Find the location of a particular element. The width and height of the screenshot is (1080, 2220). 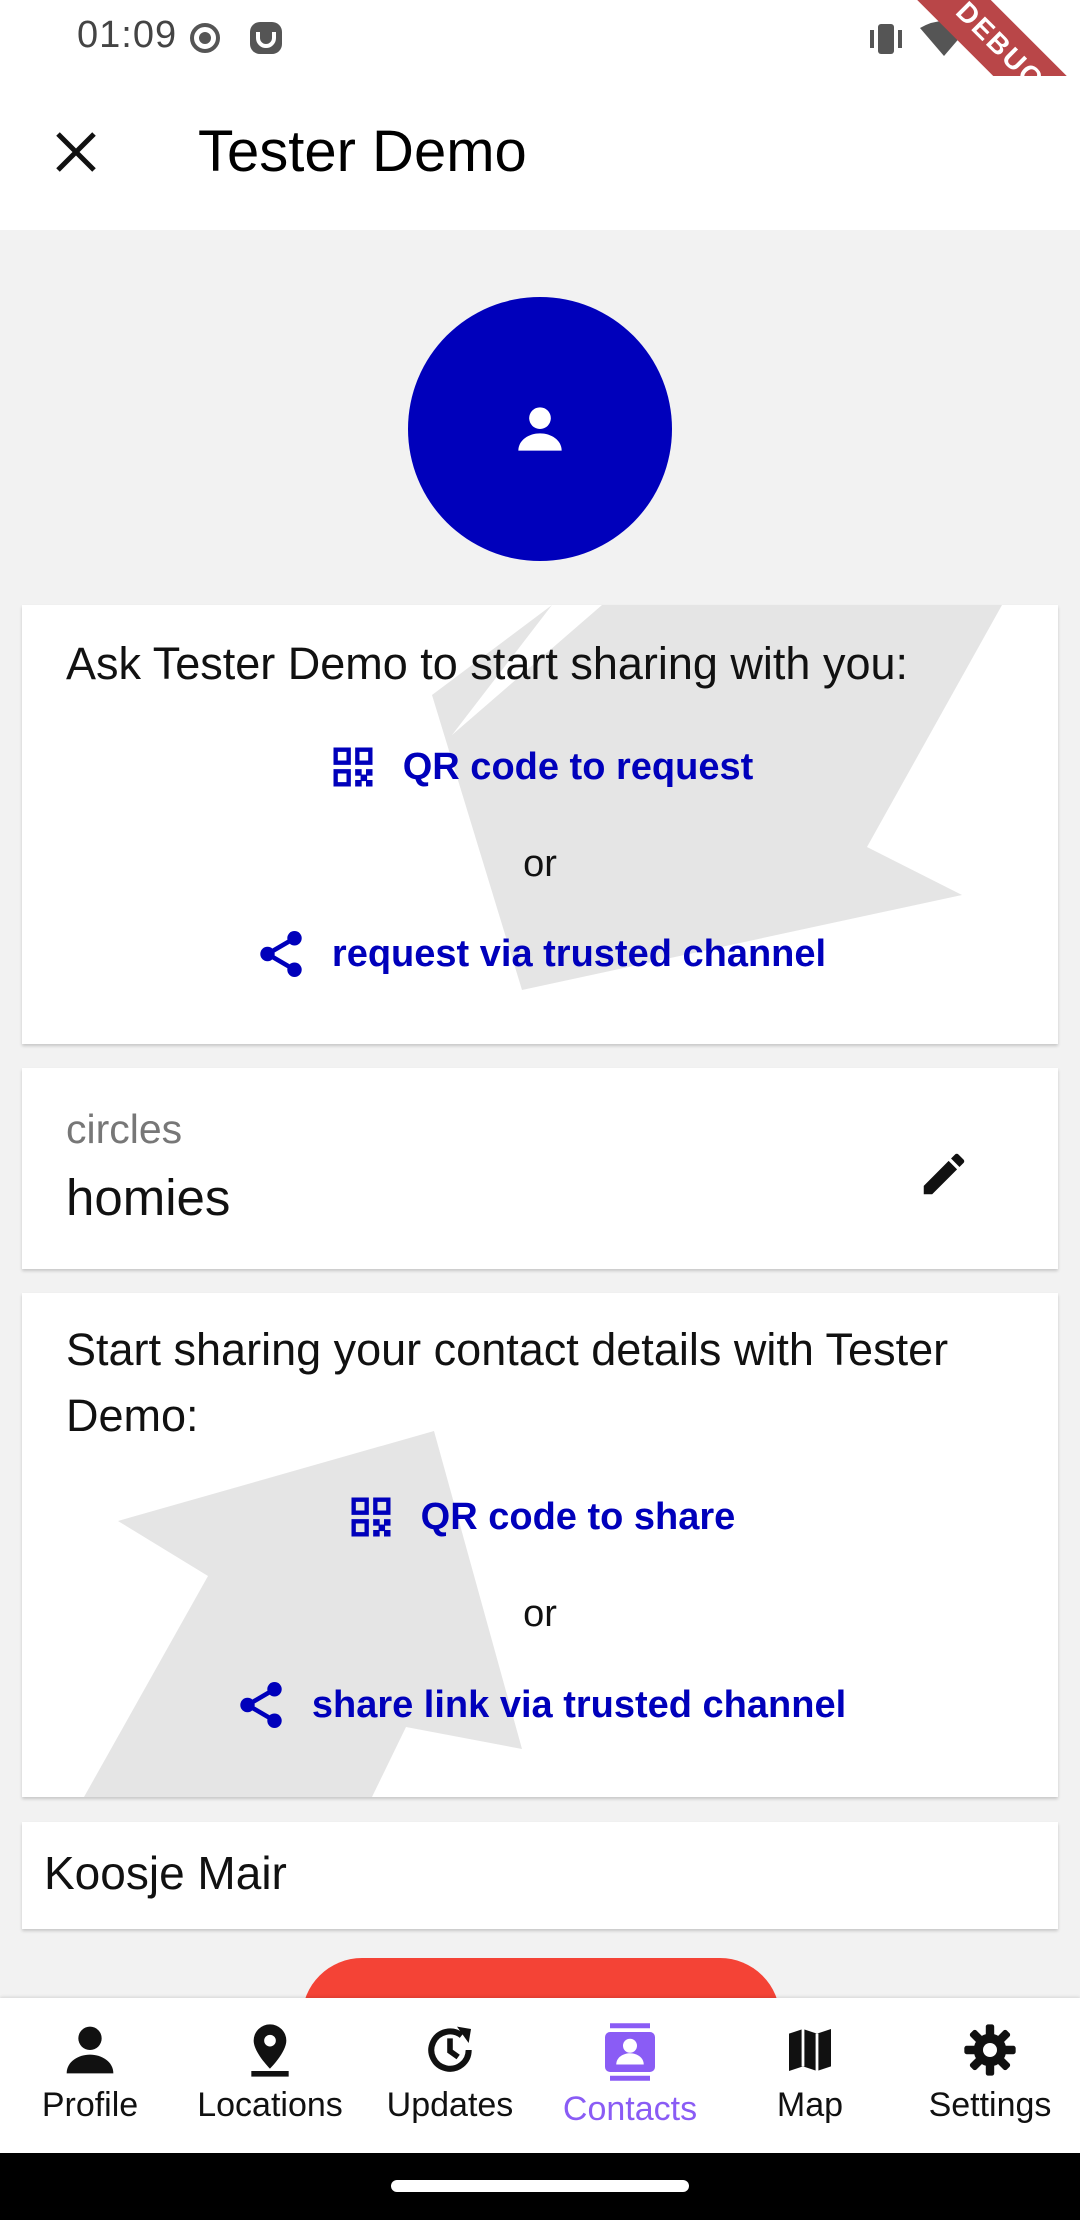

contacts-icon is located at coordinates (630, 2052).